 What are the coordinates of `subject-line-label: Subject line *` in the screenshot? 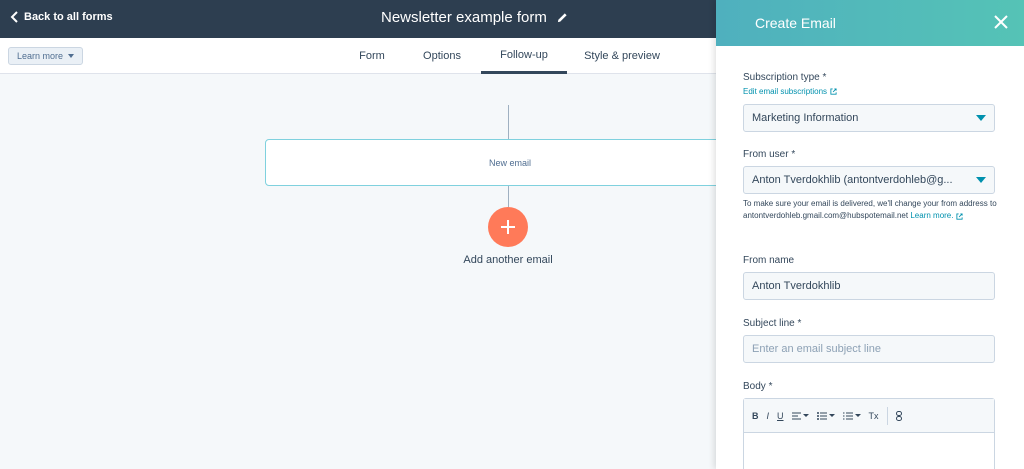 It's located at (772, 323).